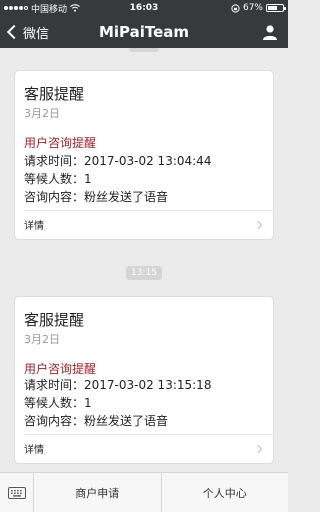 This screenshot has height=512, width=320. What do you see at coordinates (252, 8) in the screenshot?
I see `battery-percent: 67%` at bounding box center [252, 8].